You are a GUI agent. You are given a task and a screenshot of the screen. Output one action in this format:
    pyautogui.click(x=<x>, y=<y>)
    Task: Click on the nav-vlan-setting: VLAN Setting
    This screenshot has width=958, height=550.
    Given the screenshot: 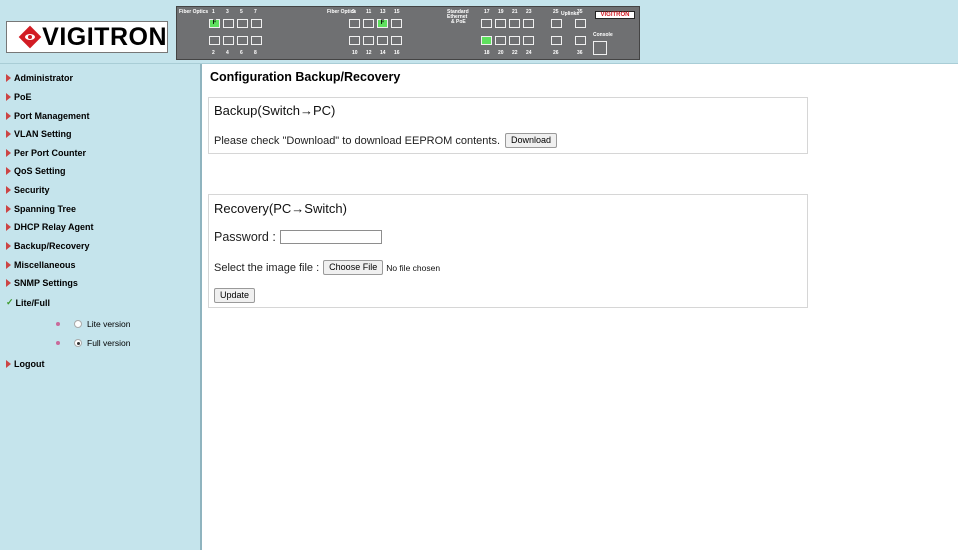 What is the action you would take?
    pyautogui.click(x=39, y=134)
    